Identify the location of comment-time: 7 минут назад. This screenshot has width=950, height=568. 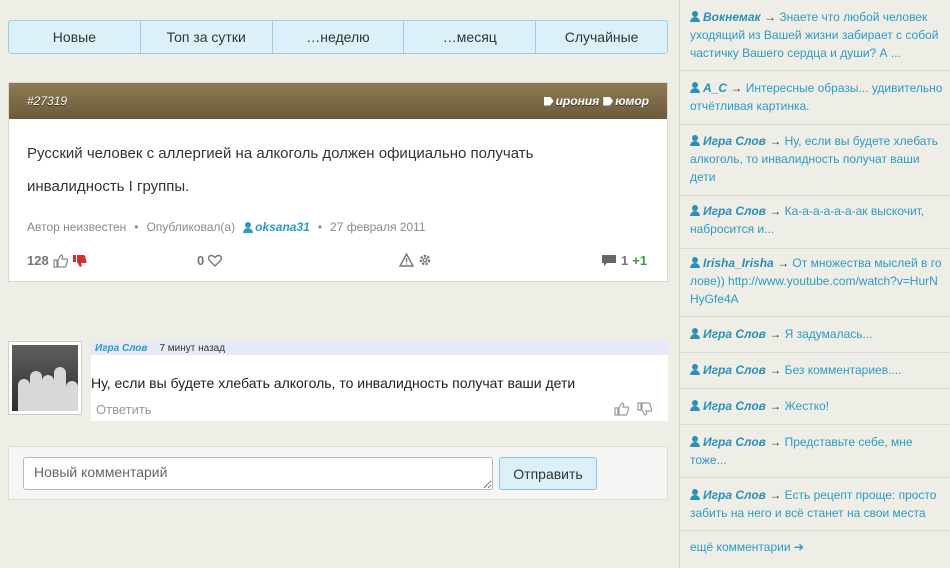
(192, 348).